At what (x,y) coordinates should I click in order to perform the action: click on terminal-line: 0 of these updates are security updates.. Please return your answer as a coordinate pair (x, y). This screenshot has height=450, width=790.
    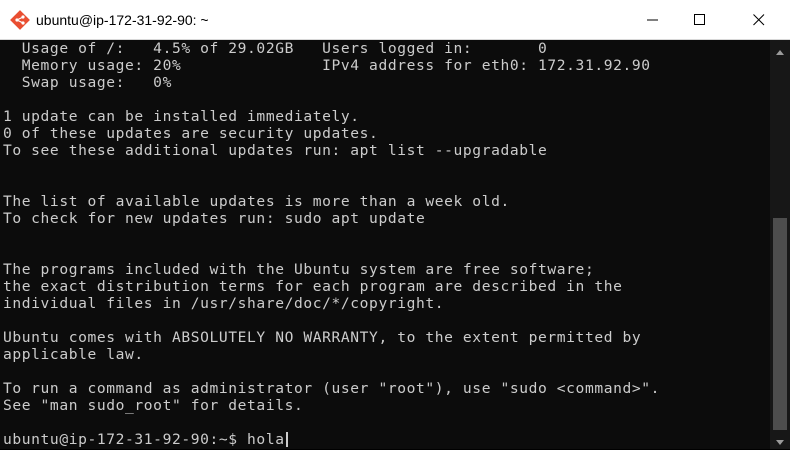
    Looking at the image, I should click on (191, 133).